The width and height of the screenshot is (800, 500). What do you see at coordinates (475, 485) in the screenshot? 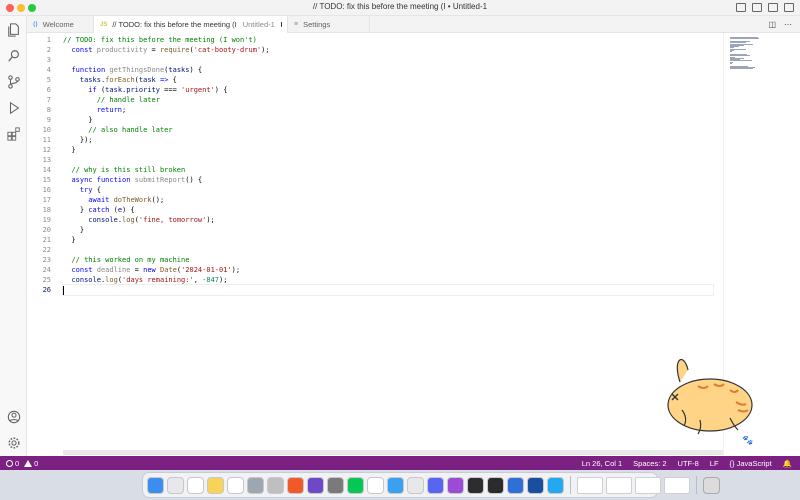
I see `dock-cursor-icon` at bounding box center [475, 485].